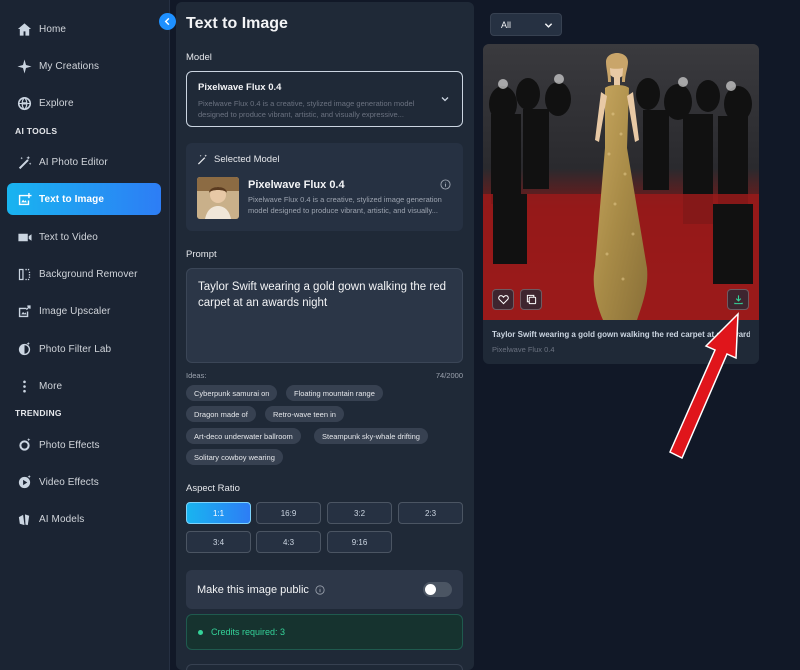 The image size is (800, 670). What do you see at coordinates (84, 386) in the screenshot?
I see `sidebar-item-more: More` at bounding box center [84, 386].